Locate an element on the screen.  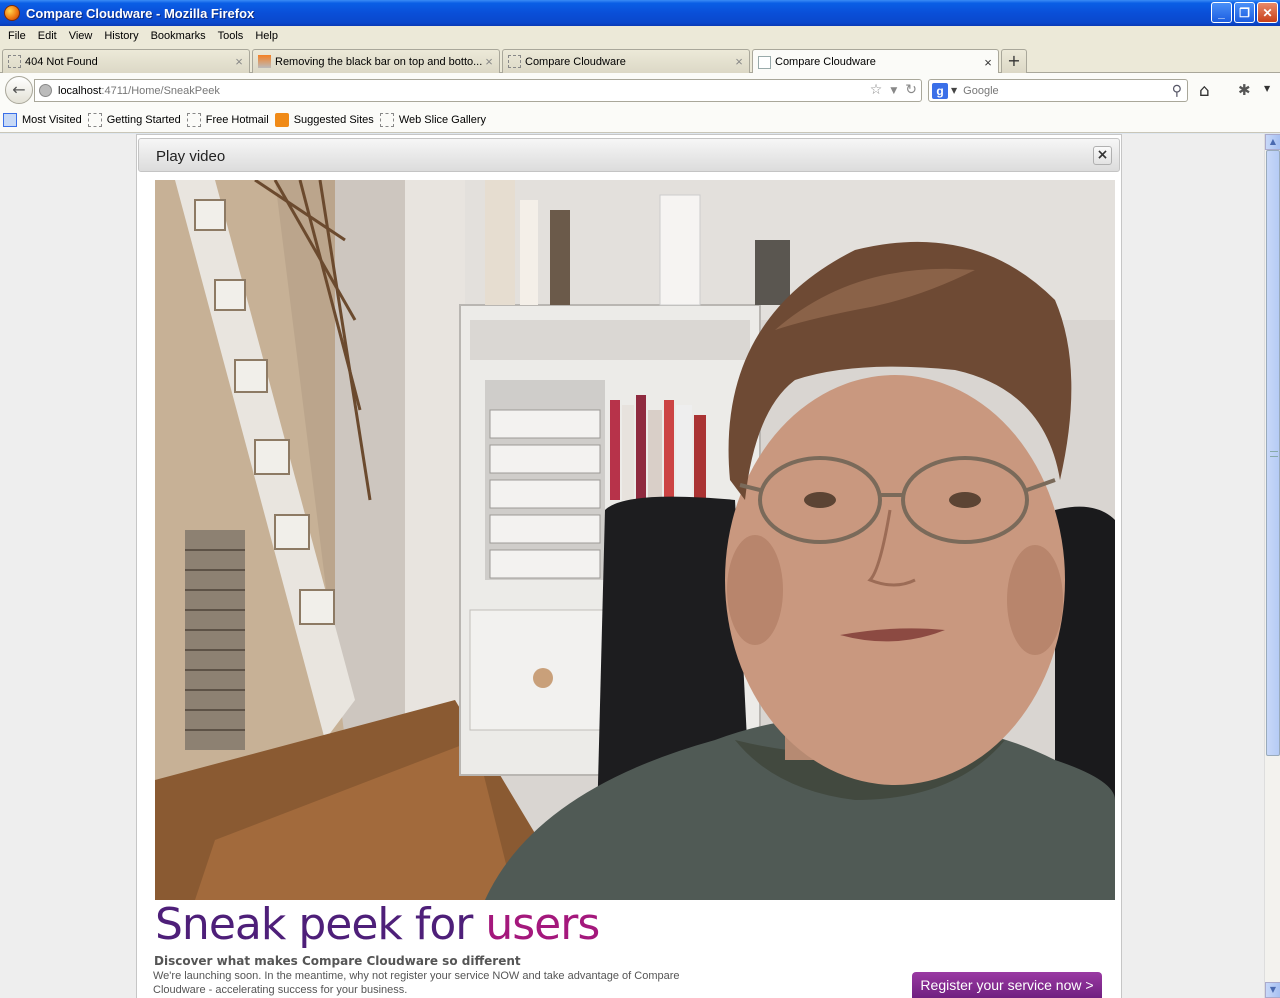
tab-compare-cloudware-active: Compare Cloudware × is located at coordinates (875, 61).